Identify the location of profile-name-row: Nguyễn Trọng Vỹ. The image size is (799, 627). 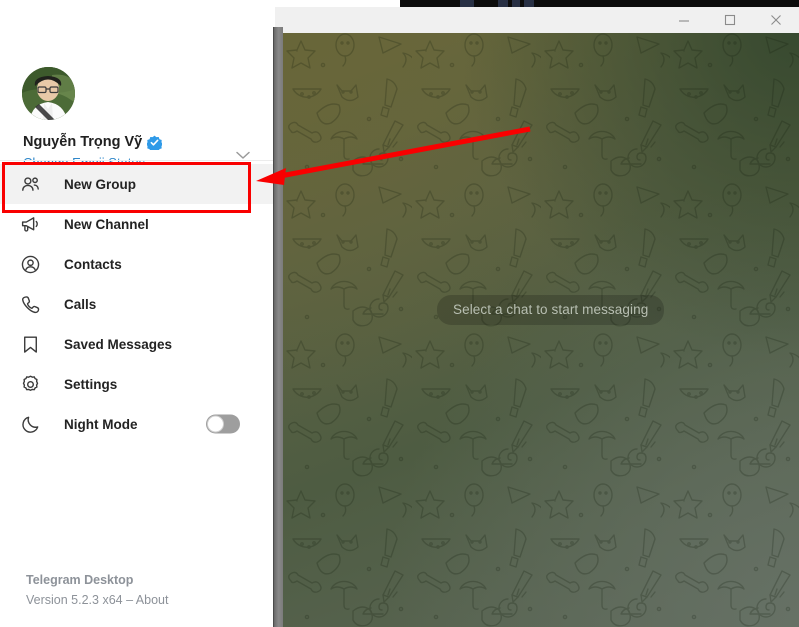
(93, 143).